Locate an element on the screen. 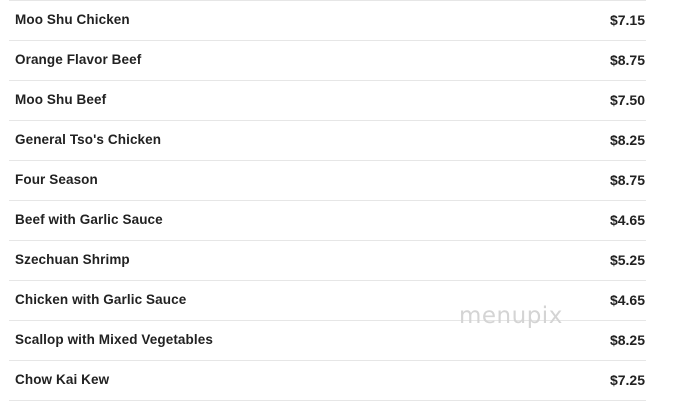 The width and height of the screenshot is (693, 403). menu-item-price: $7.50 is located at coordinates (627, 100).